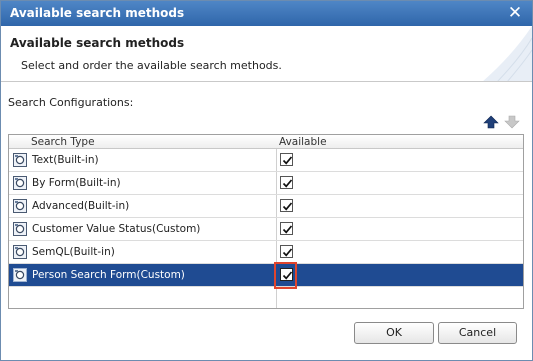 This screenshot has height=361, width=533. What do you see at coordinates (76, 183) in the screenshot?
I see `row-name: By Form(Built-in)` at bounding box center [76, 183].